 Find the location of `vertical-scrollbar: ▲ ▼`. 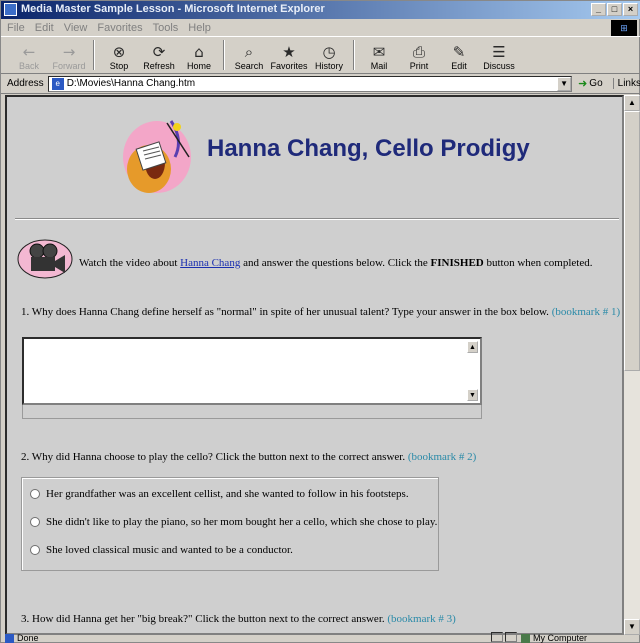

vertical-scrollbar: ▲ ▼ is located at coordinates (632, 365).